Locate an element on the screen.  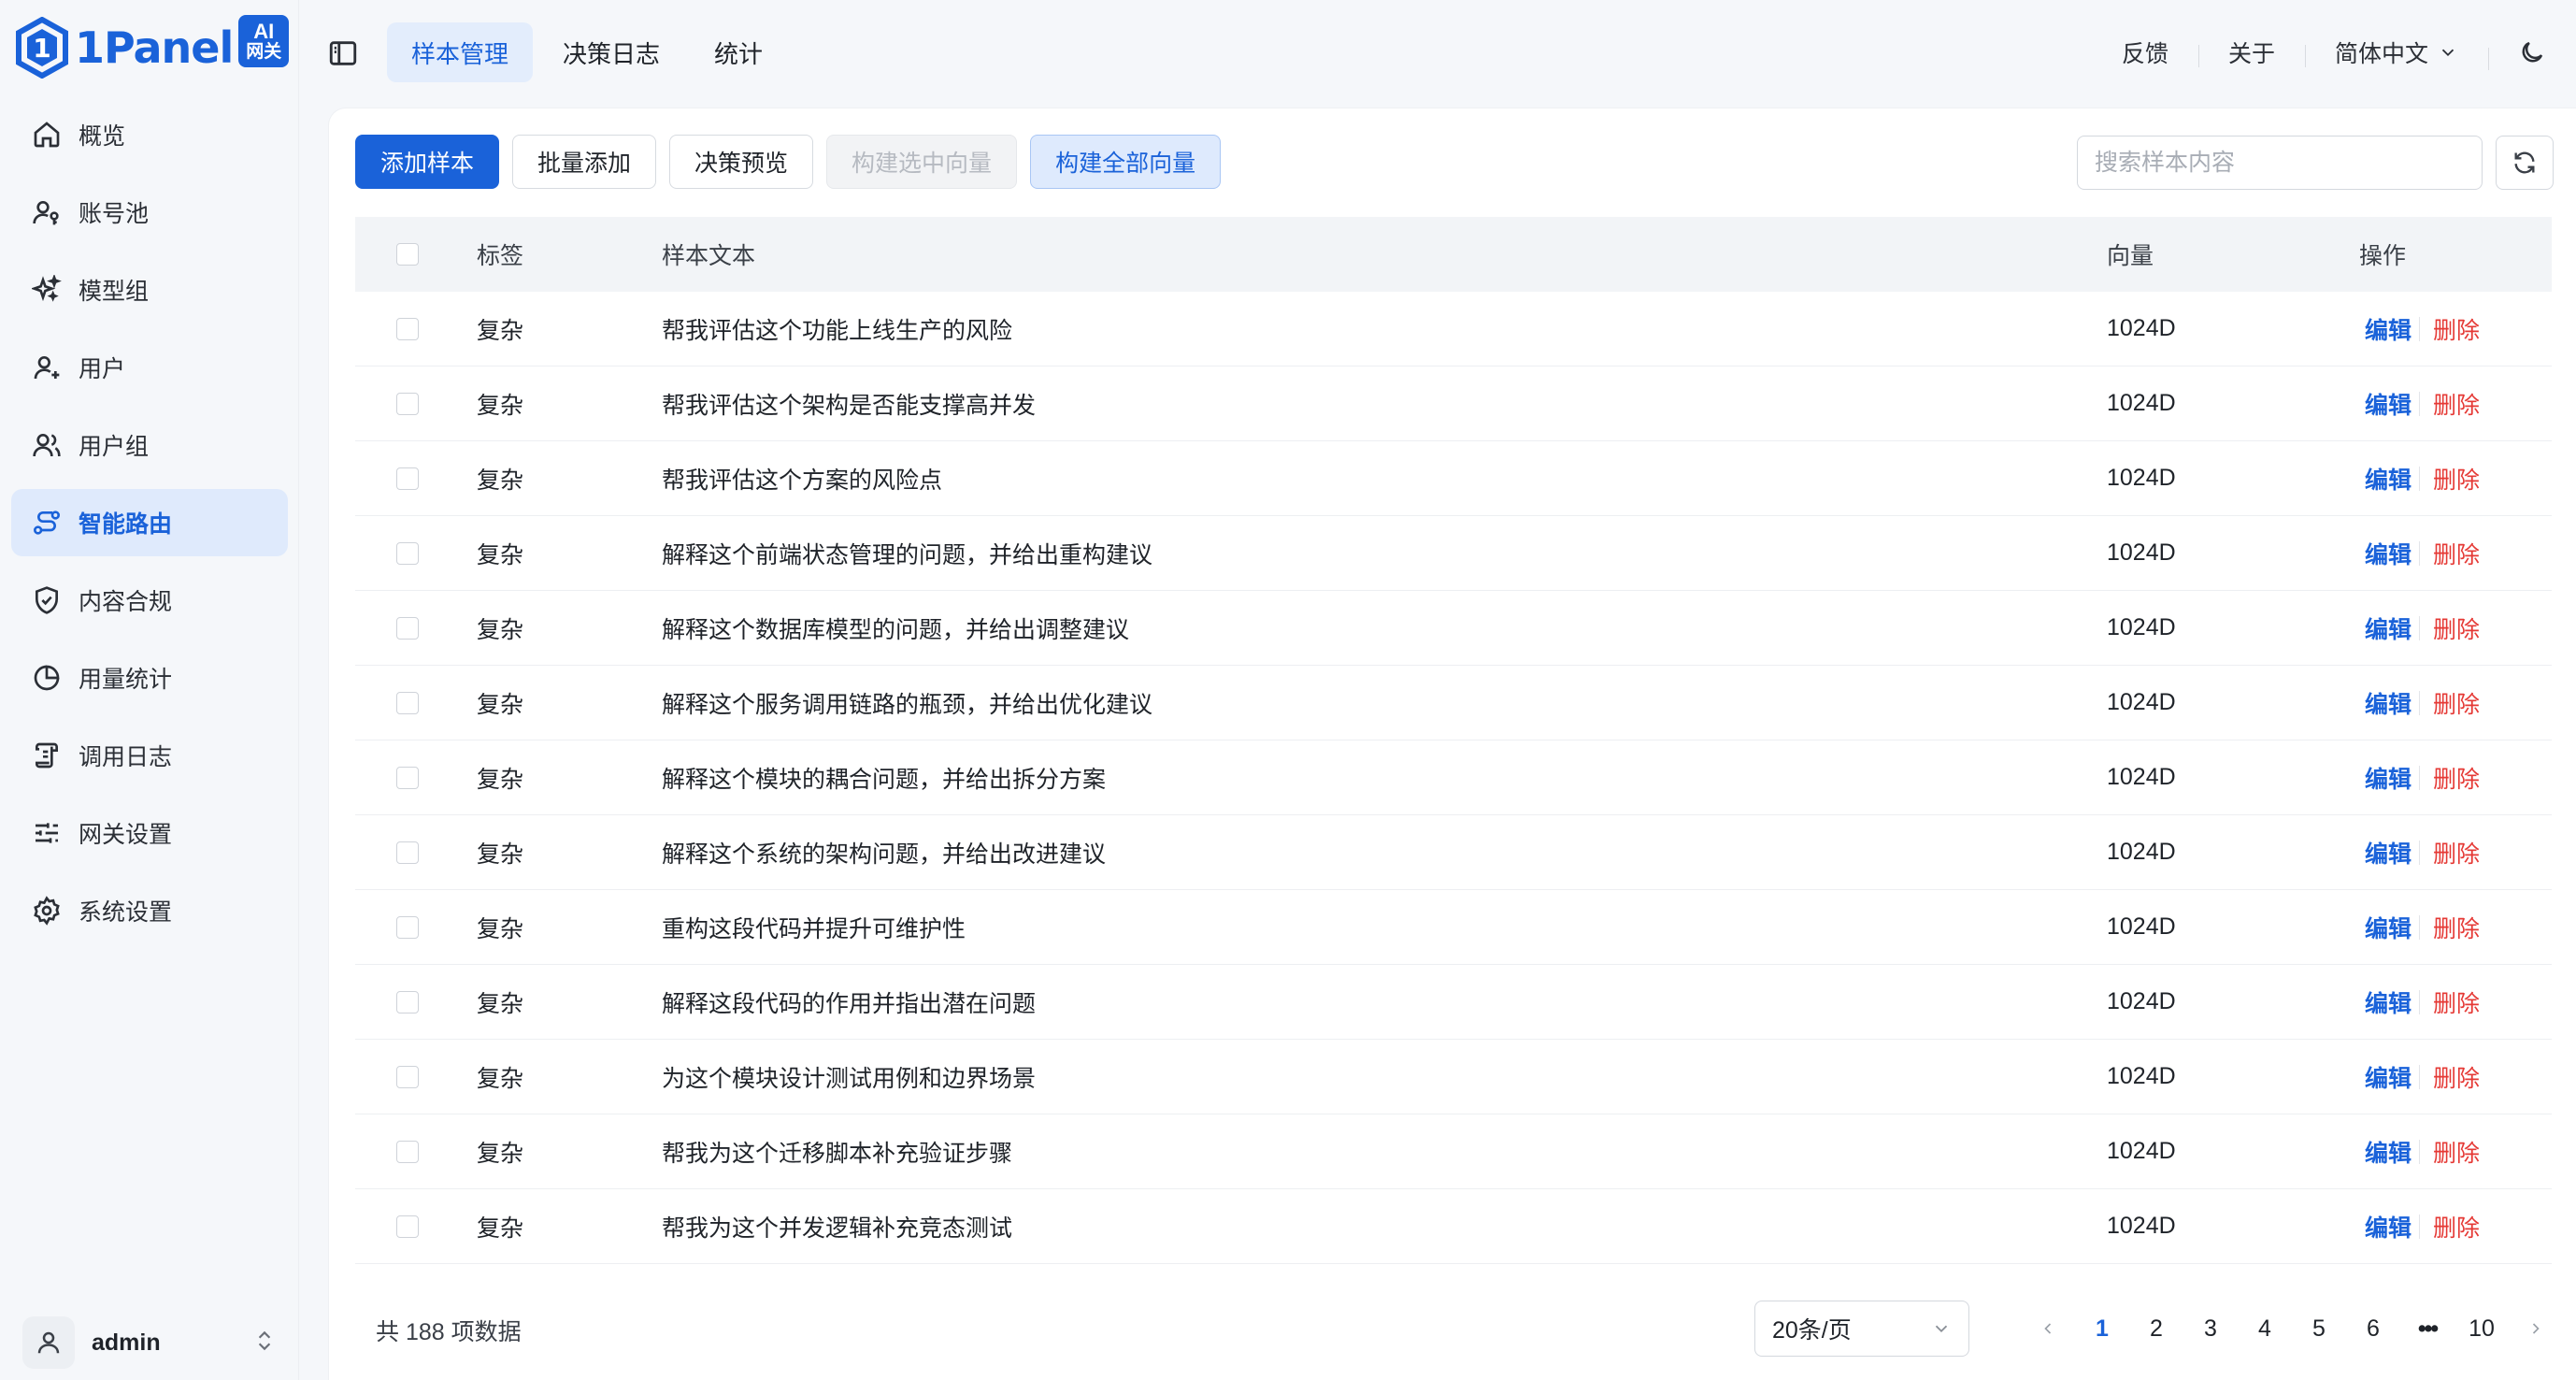
feedback-link: 反馈 is located at coordinates (2145, 53).